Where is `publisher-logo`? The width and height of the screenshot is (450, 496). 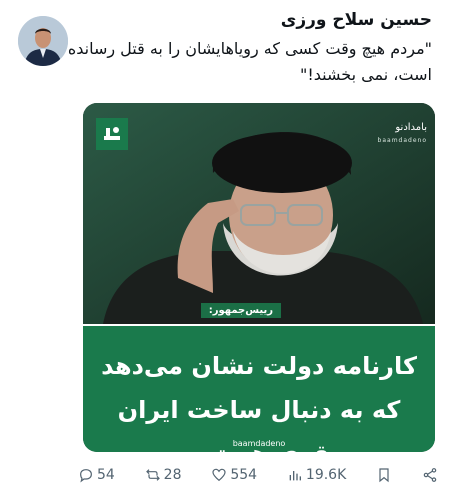
publisher-logo is located at coordinates (112, 134).